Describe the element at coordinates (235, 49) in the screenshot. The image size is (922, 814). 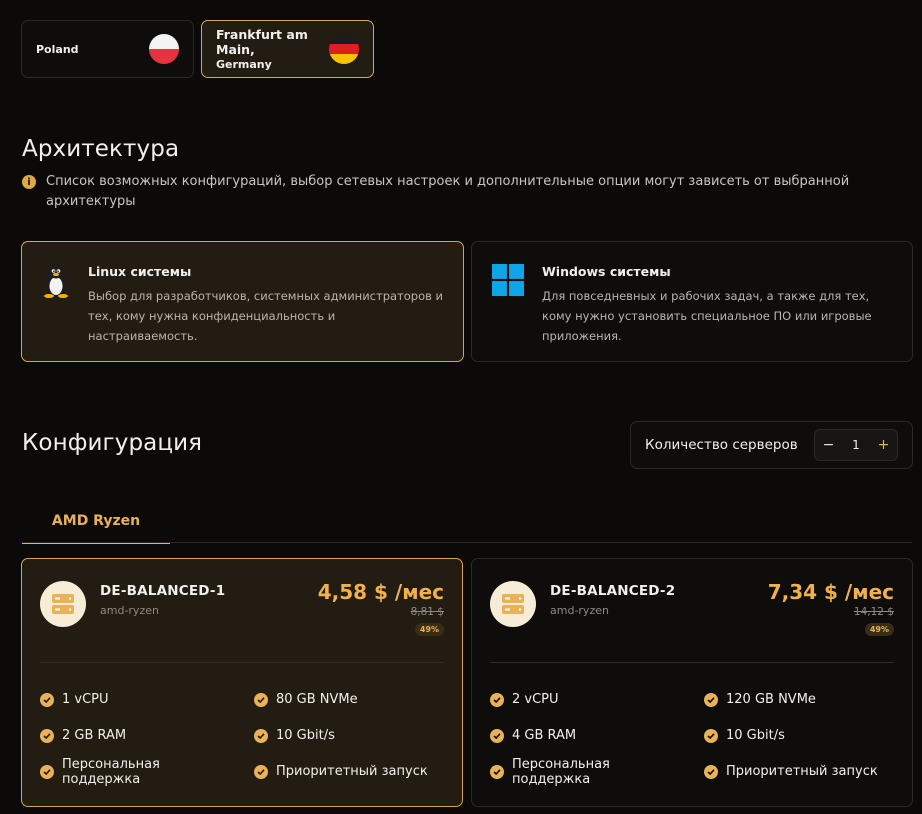
I see `location-label-line: Main,` at that location.